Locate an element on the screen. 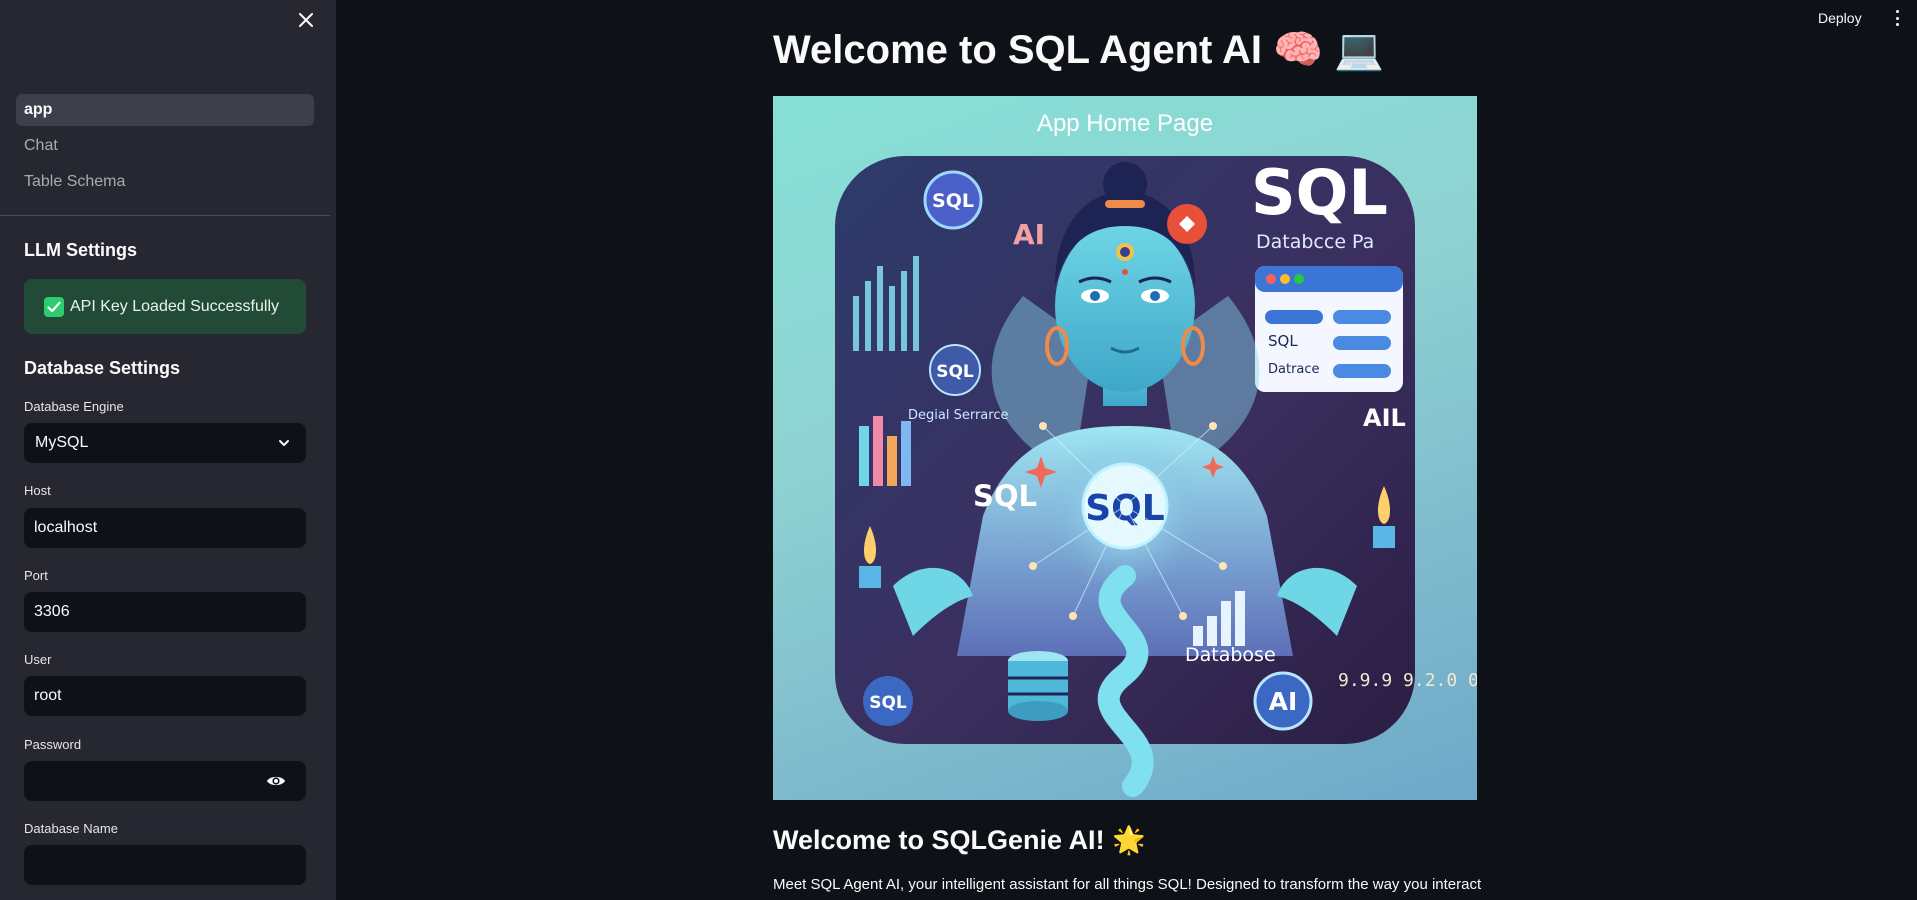  user-value: root is located at coordinates (48, 695).